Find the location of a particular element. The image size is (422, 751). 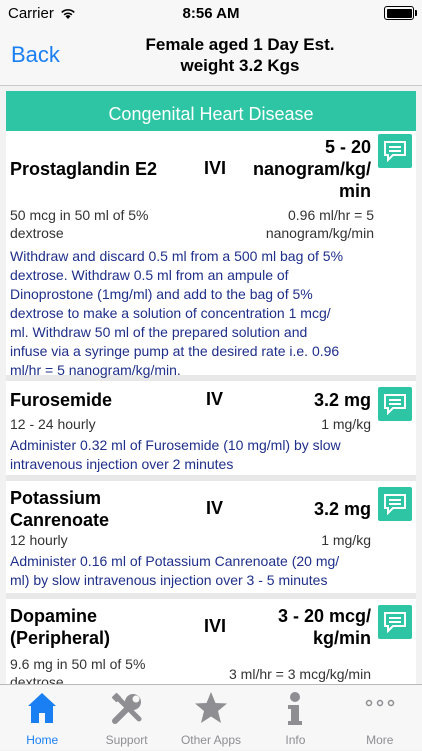

drug-name: Prostaglandin E2 is located at coordinates (83, 169).